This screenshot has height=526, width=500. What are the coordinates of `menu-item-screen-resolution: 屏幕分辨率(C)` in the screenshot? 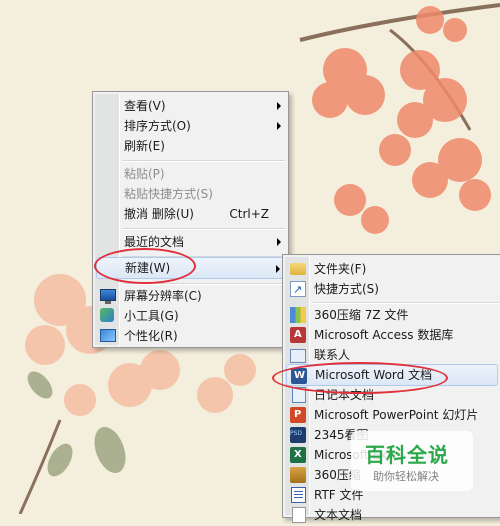 It's located at (190, 296).